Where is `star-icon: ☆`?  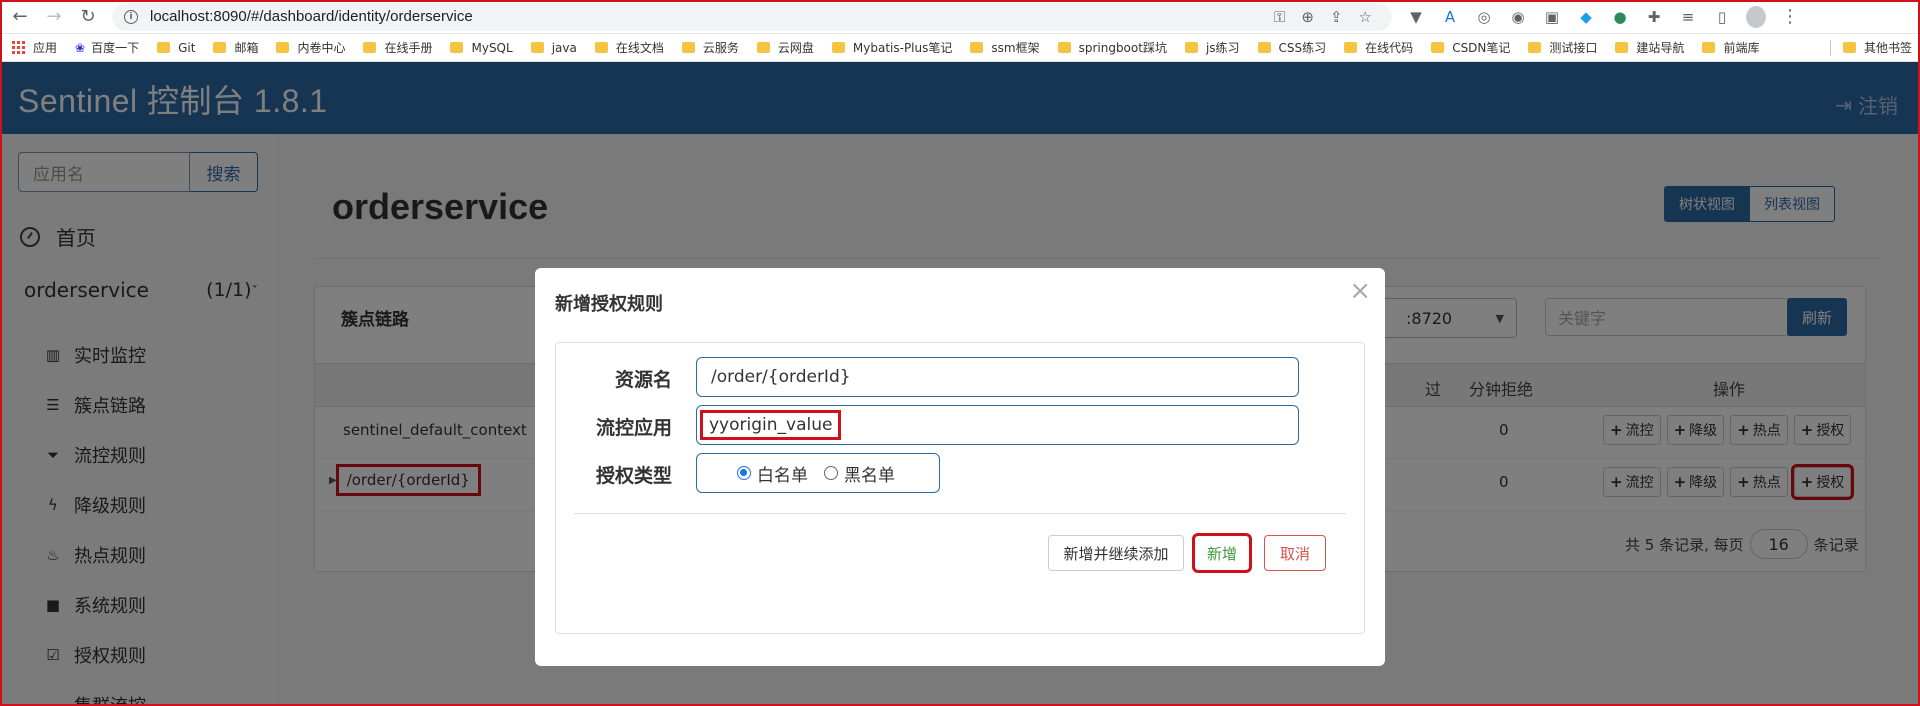
star-icon: ☆ is located at coordinates (1365, 17).